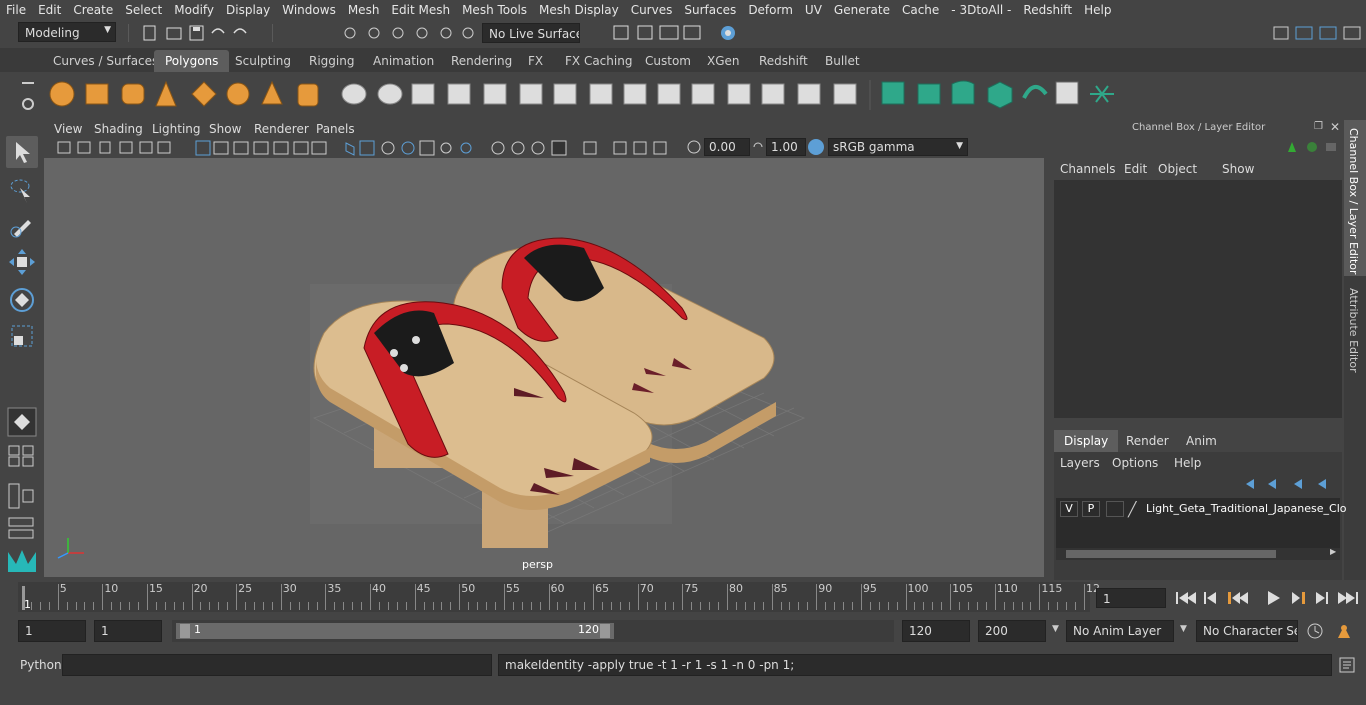 Image resolution: width=1366 pixels, height=705 pixels. Describe the element at coordinates (1131, 598) in the screenshot. I see `current-frame-field: 1` at that location.